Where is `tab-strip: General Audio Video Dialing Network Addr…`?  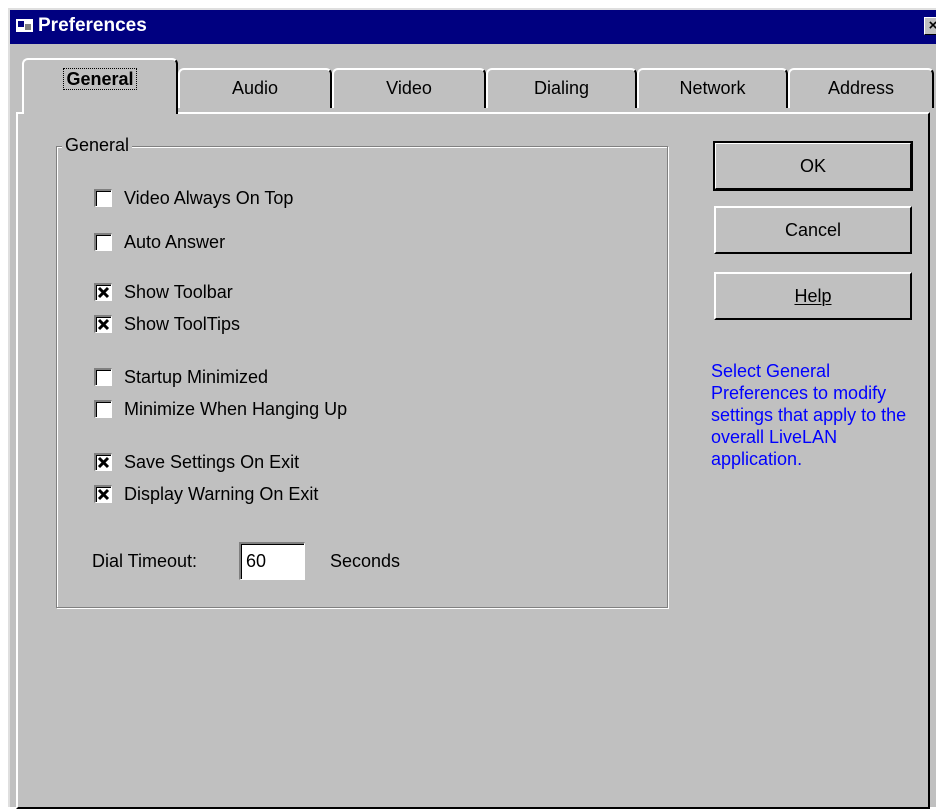
tab-strip: General Audio Video Dialing Network Addr… is located at coordinates (473, 79).